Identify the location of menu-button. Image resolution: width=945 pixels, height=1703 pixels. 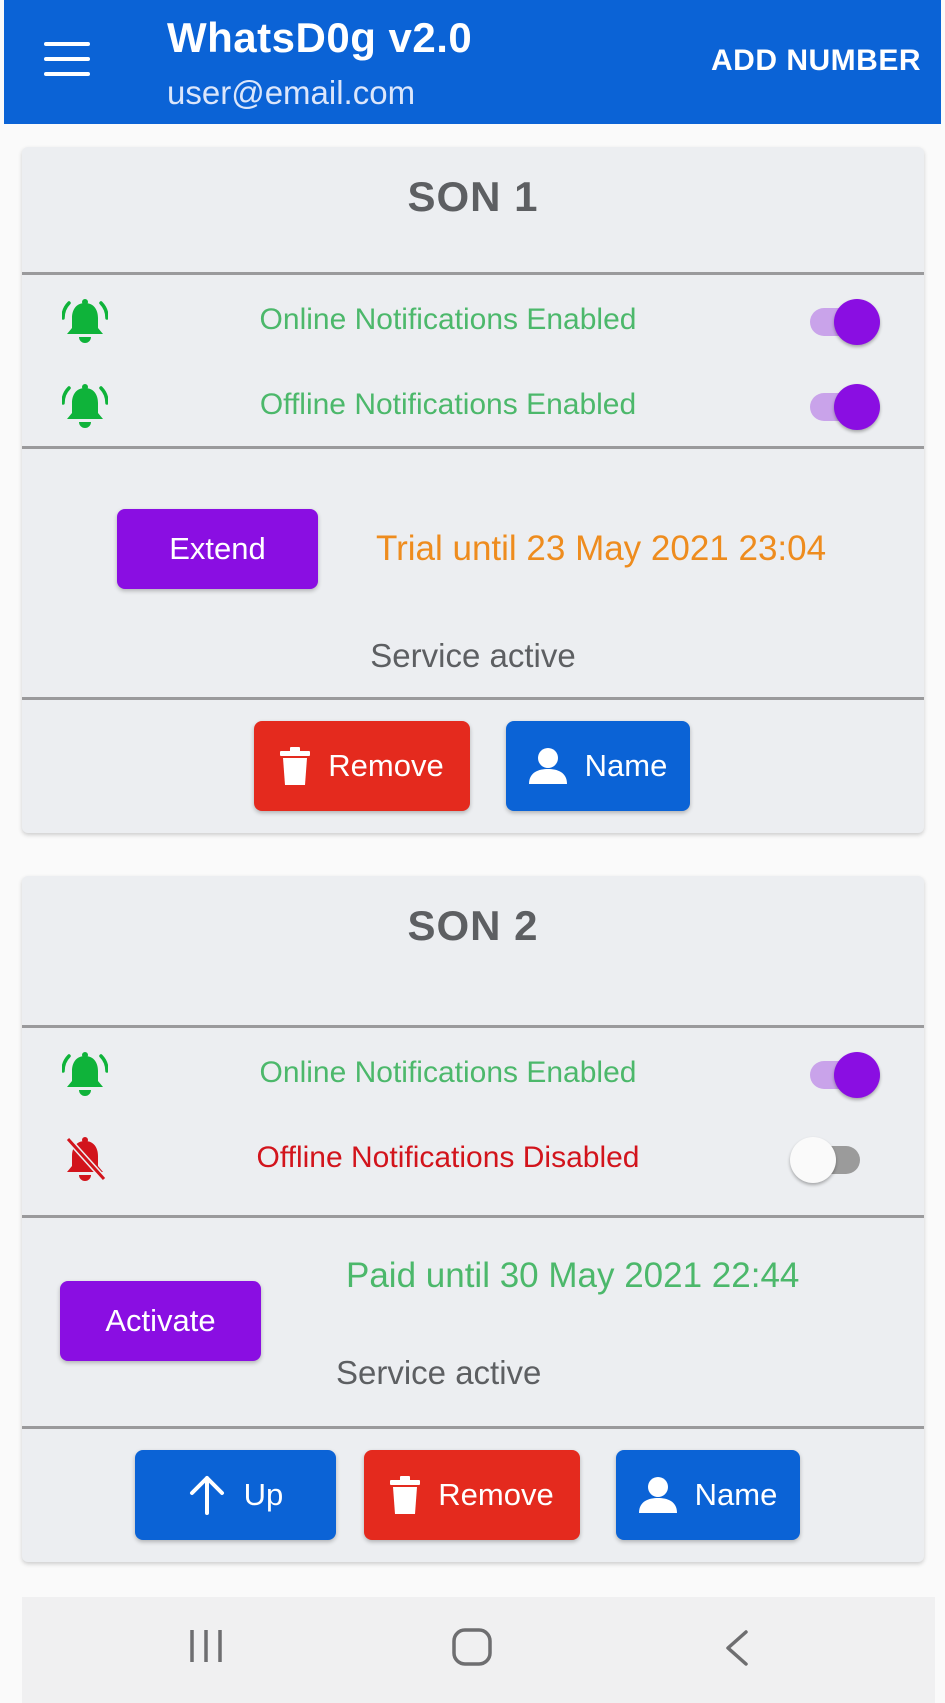
(67, 59).